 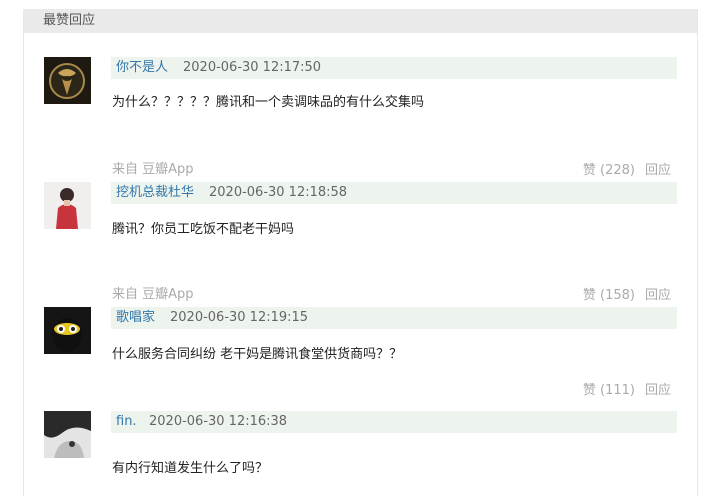 What do you see at coordinates (252, 67) in the screenshot?
I see `comment-time: 2020-06-30 12:17:50` at bounding box center [252, 67].